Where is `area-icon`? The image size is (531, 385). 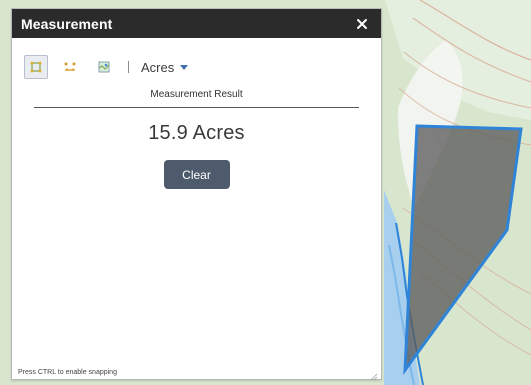
area-icon is located at coordinates (36, 67).